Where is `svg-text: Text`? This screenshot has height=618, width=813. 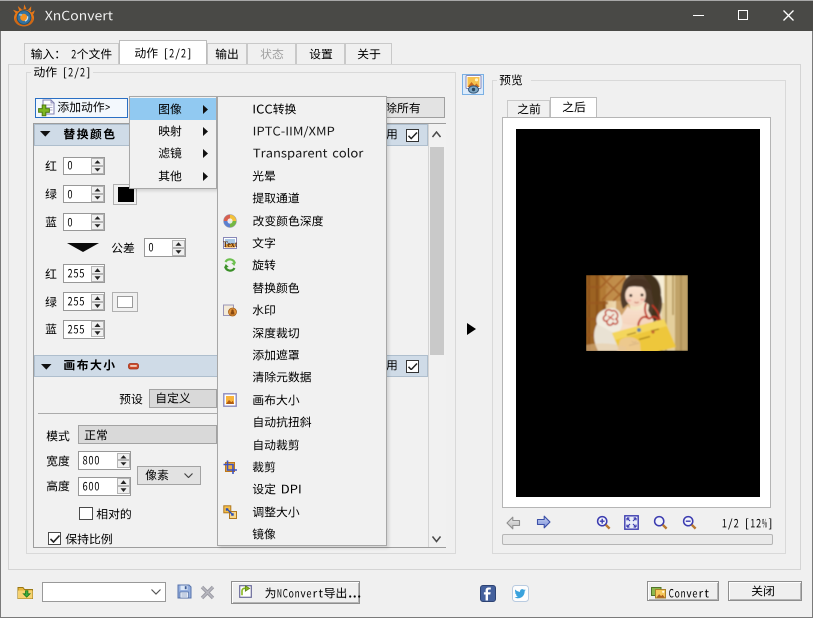 svg-text: Text is located at coordinates (230, 244).